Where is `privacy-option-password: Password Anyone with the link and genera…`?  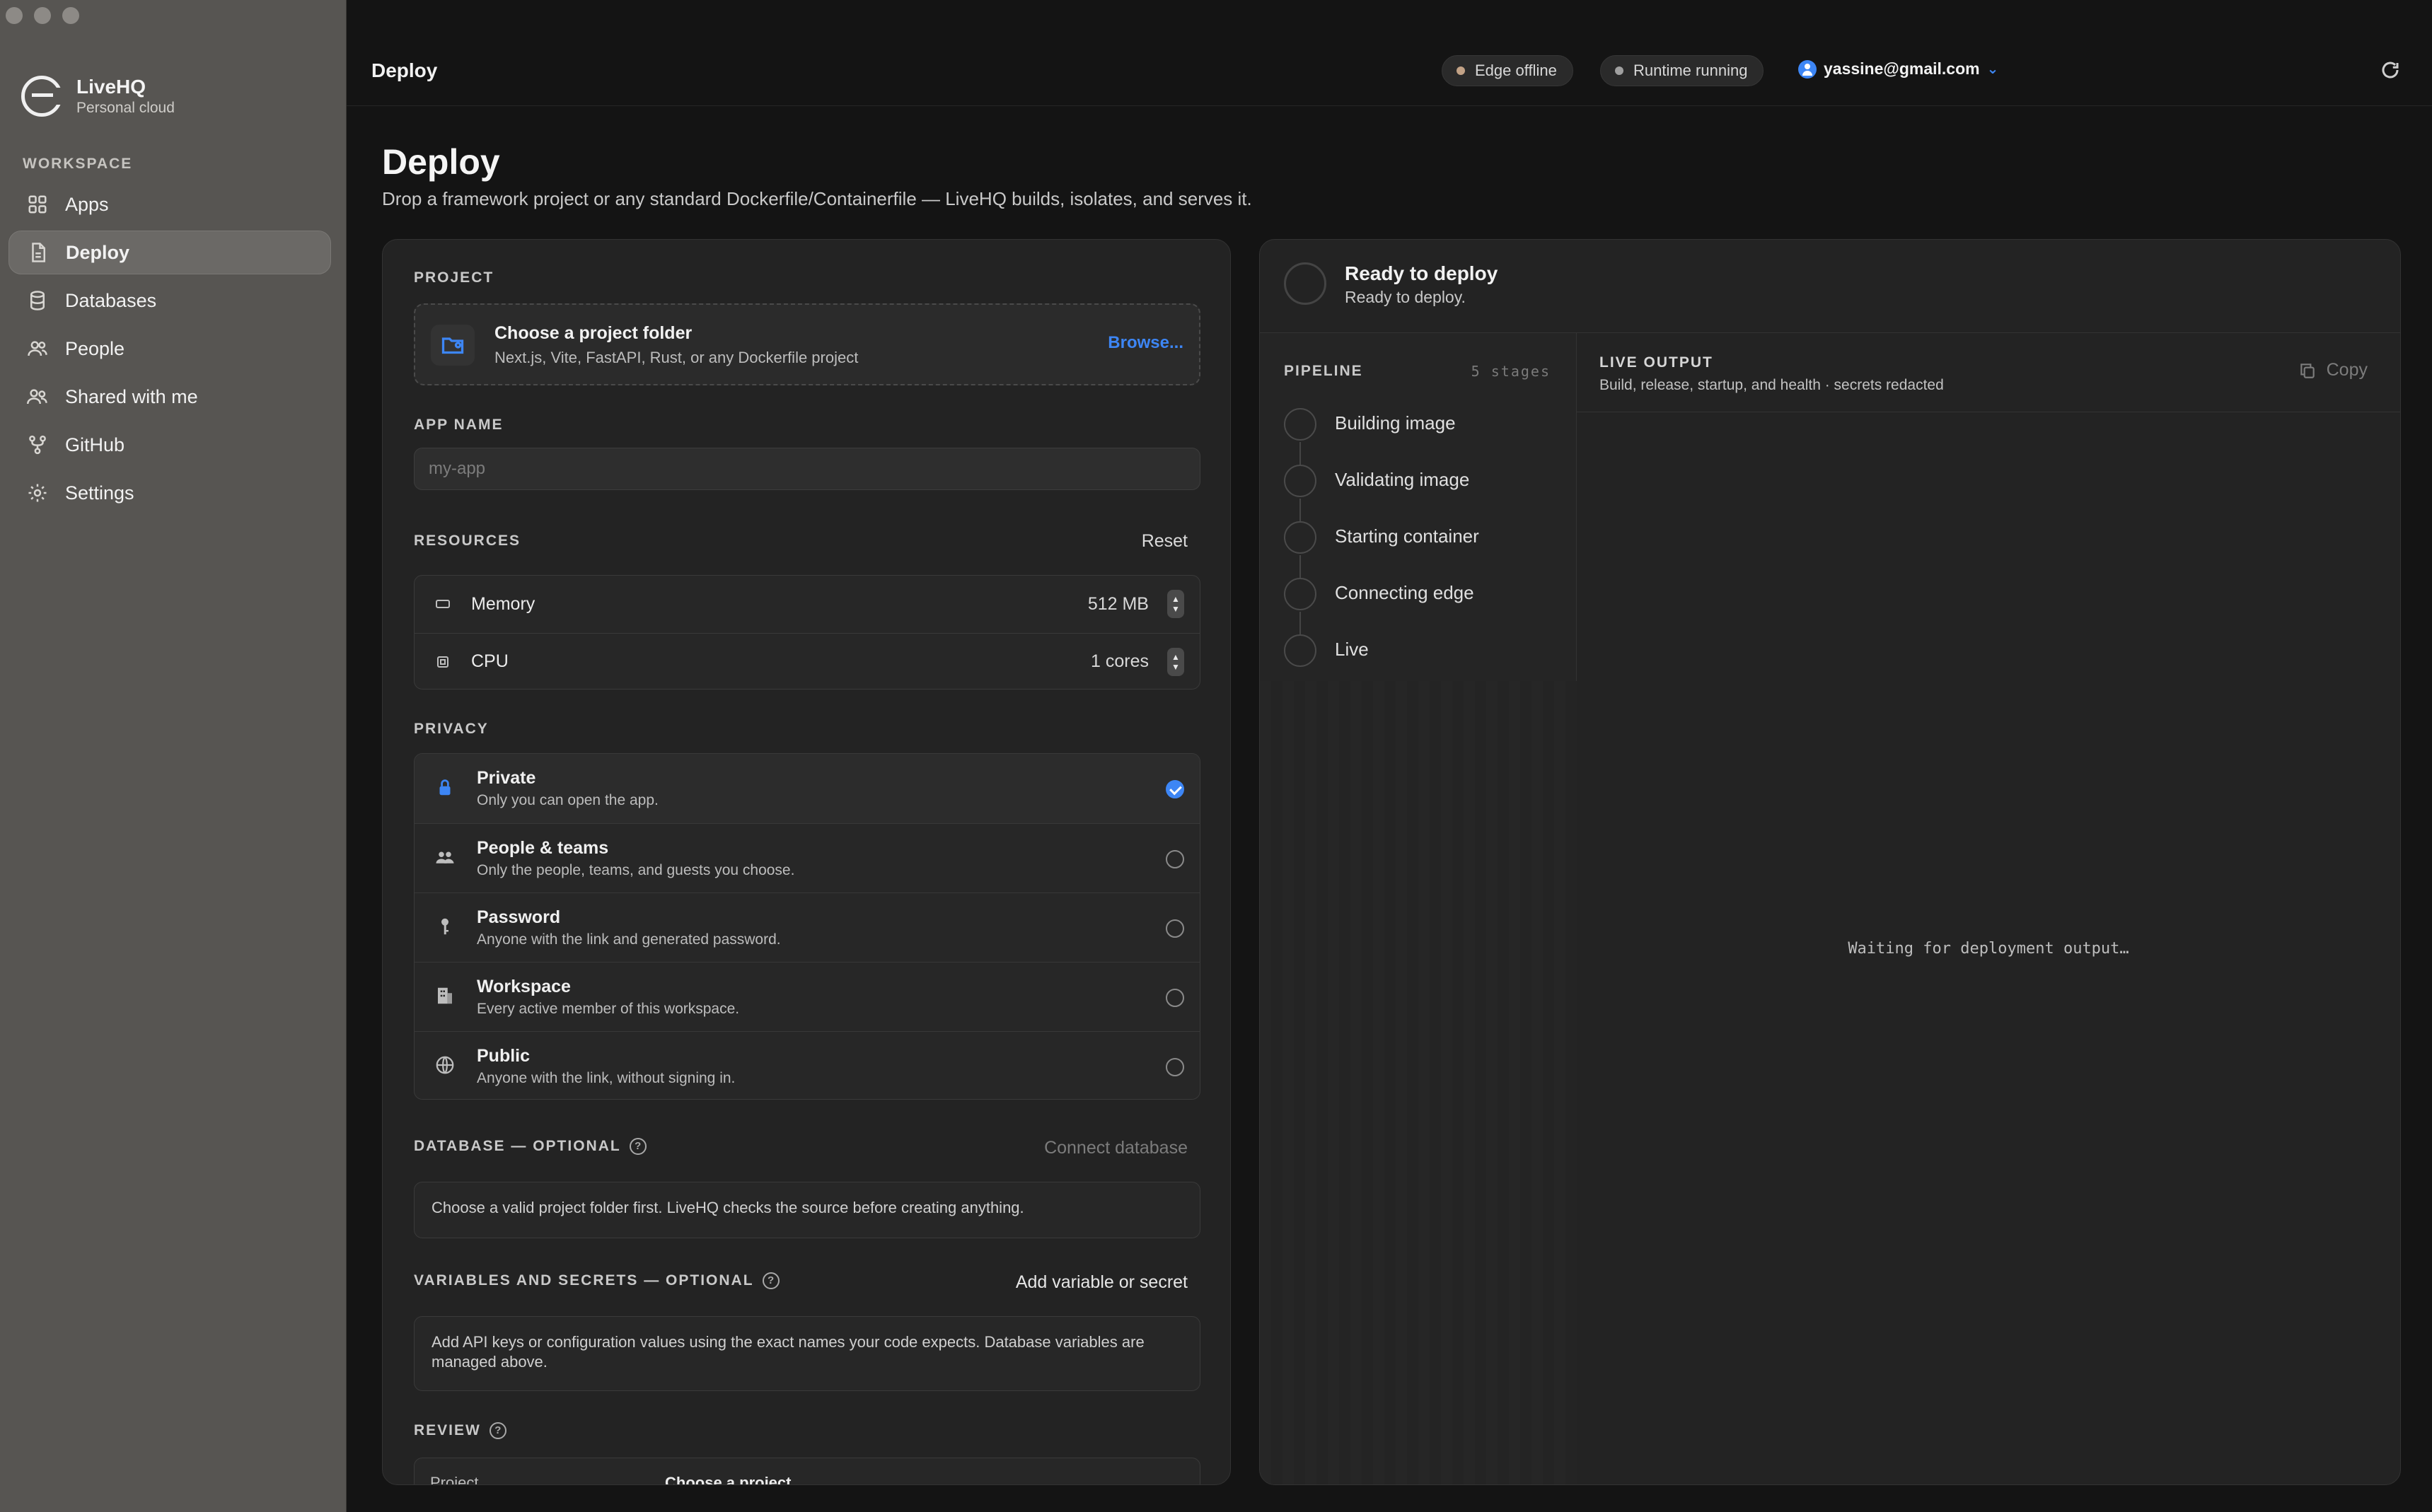
privacy-option-password: Password Anyone with the link and genera… is located at coordinates (807, 927).